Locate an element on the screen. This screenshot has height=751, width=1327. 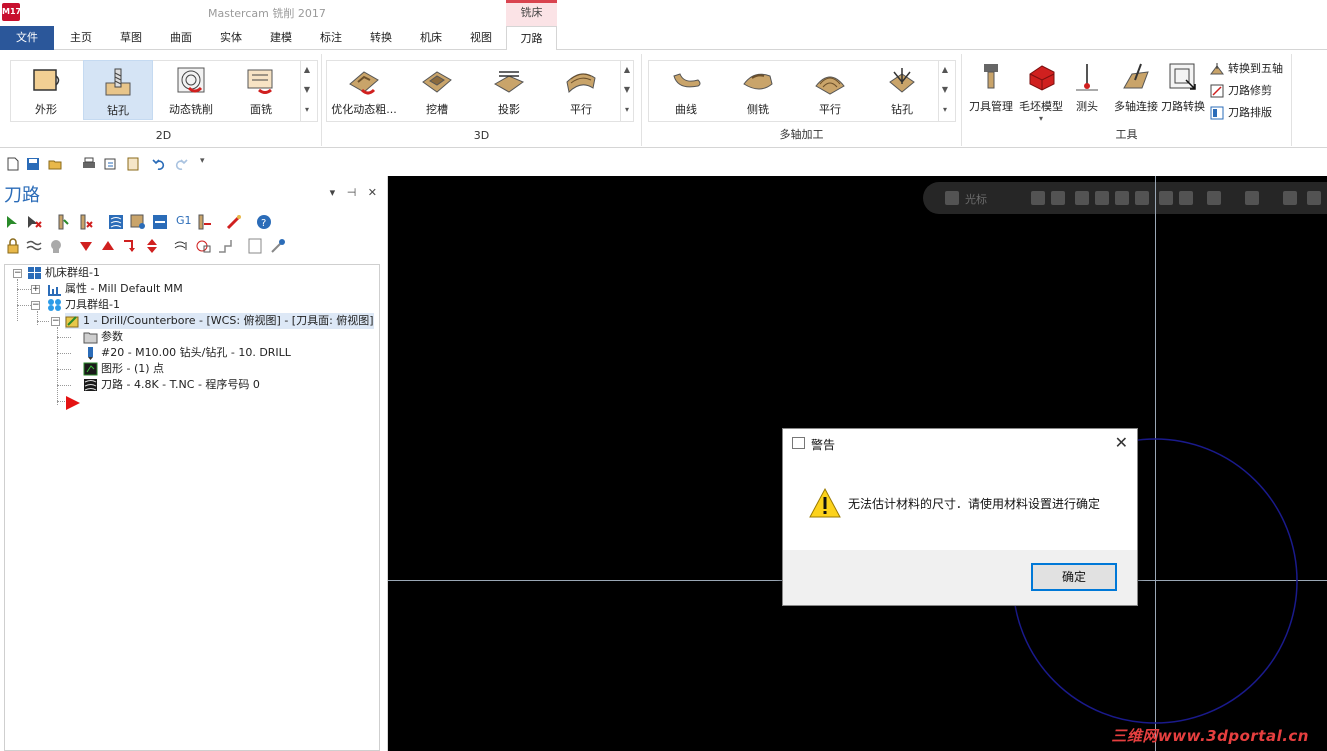
tree-node-machine-group: 机床群组-1 is located at coordinates (63, 273).